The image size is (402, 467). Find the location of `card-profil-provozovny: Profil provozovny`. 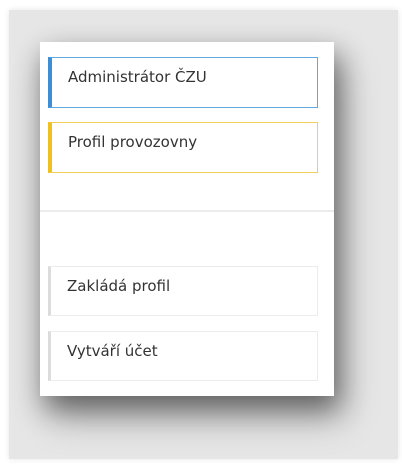

card-profil-provozovny: Profil provozovny is located at coordinates (183, 147).